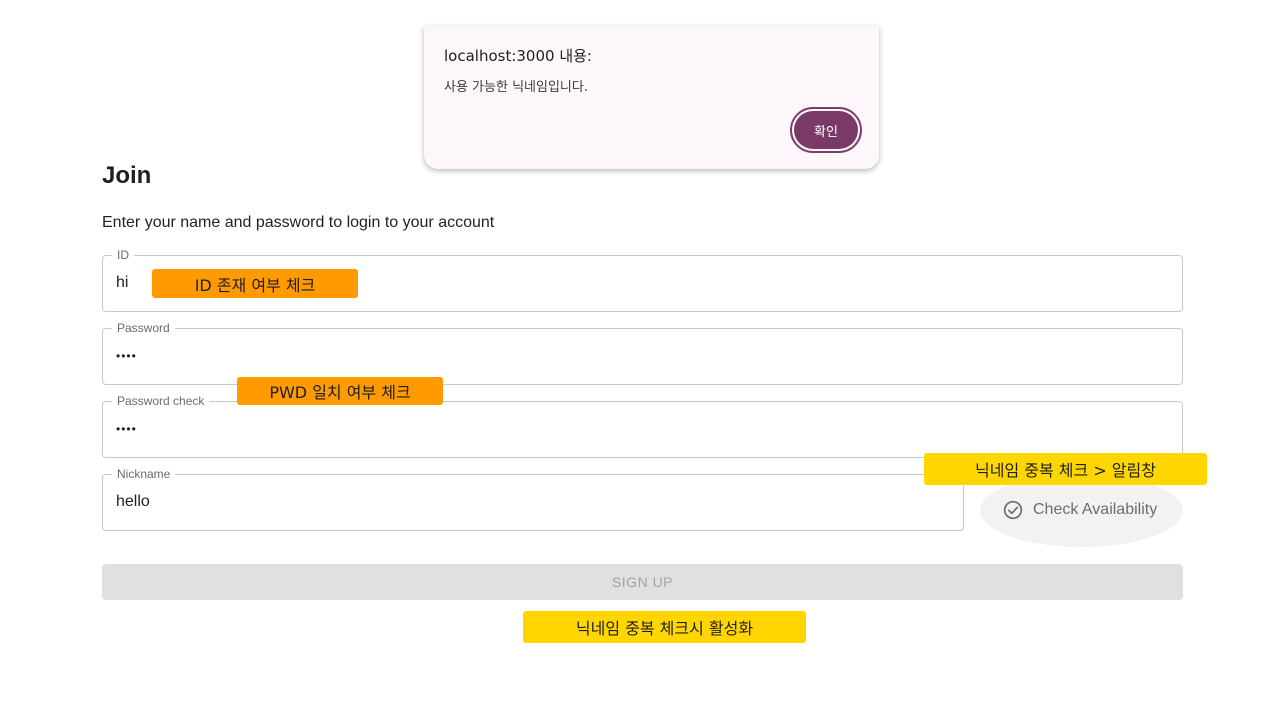 This screenshot has height=720, width=1280. What do you see at coordinates (533, 499) in the screenshot?
I see `nickname-field: Nickname hello` at bounding box center [533, 499].